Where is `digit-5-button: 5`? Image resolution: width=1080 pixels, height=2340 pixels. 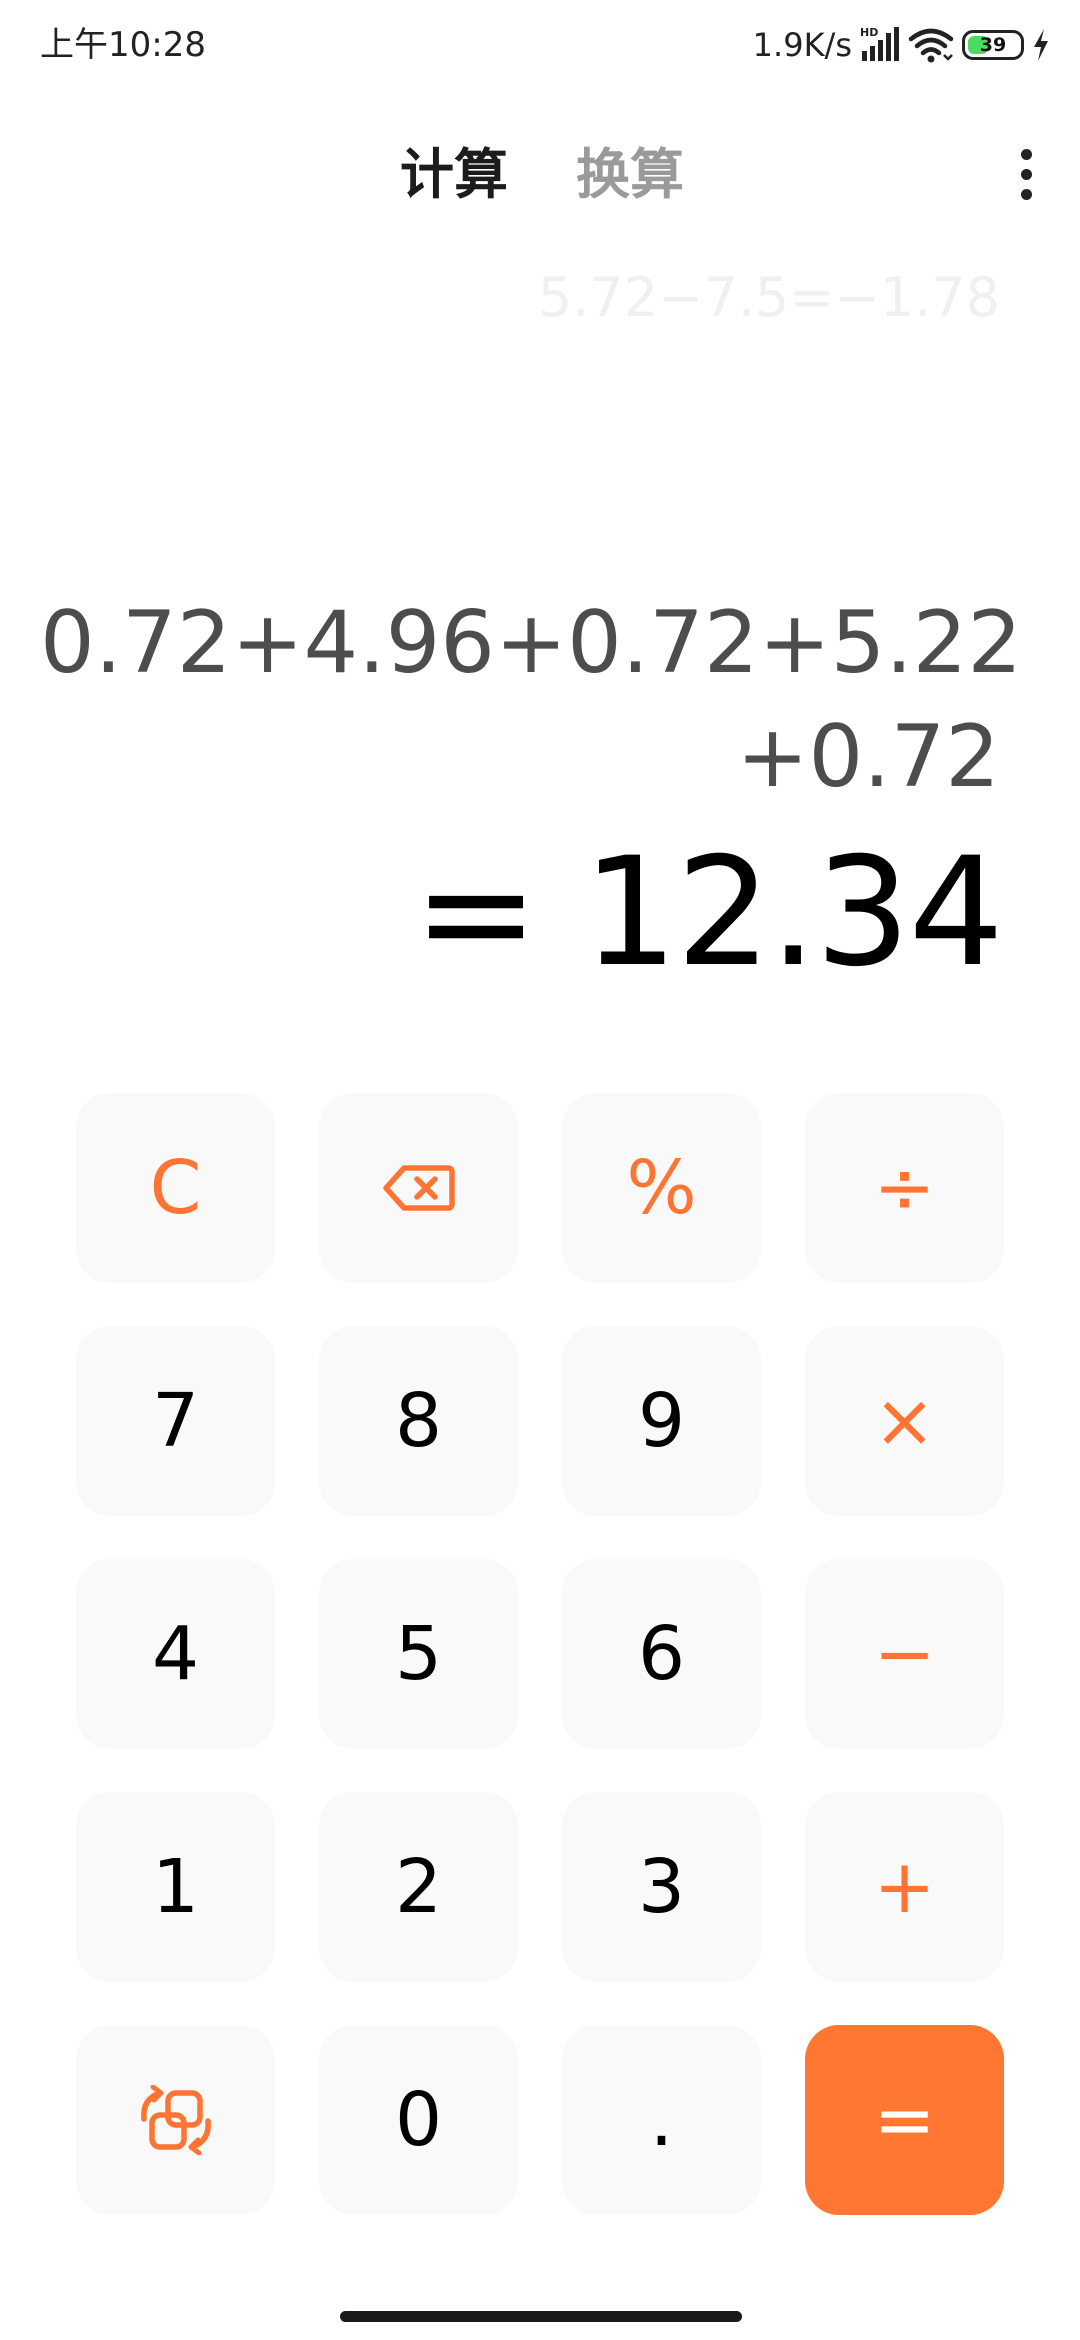
digit-5-button: 5 is located at coordinates (418, 1654).